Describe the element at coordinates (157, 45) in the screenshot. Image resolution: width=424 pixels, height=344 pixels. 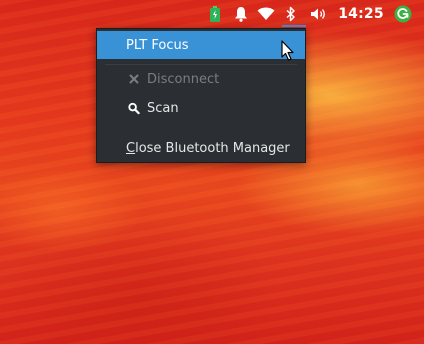
I see `device-label: PLT Focus` at that location.